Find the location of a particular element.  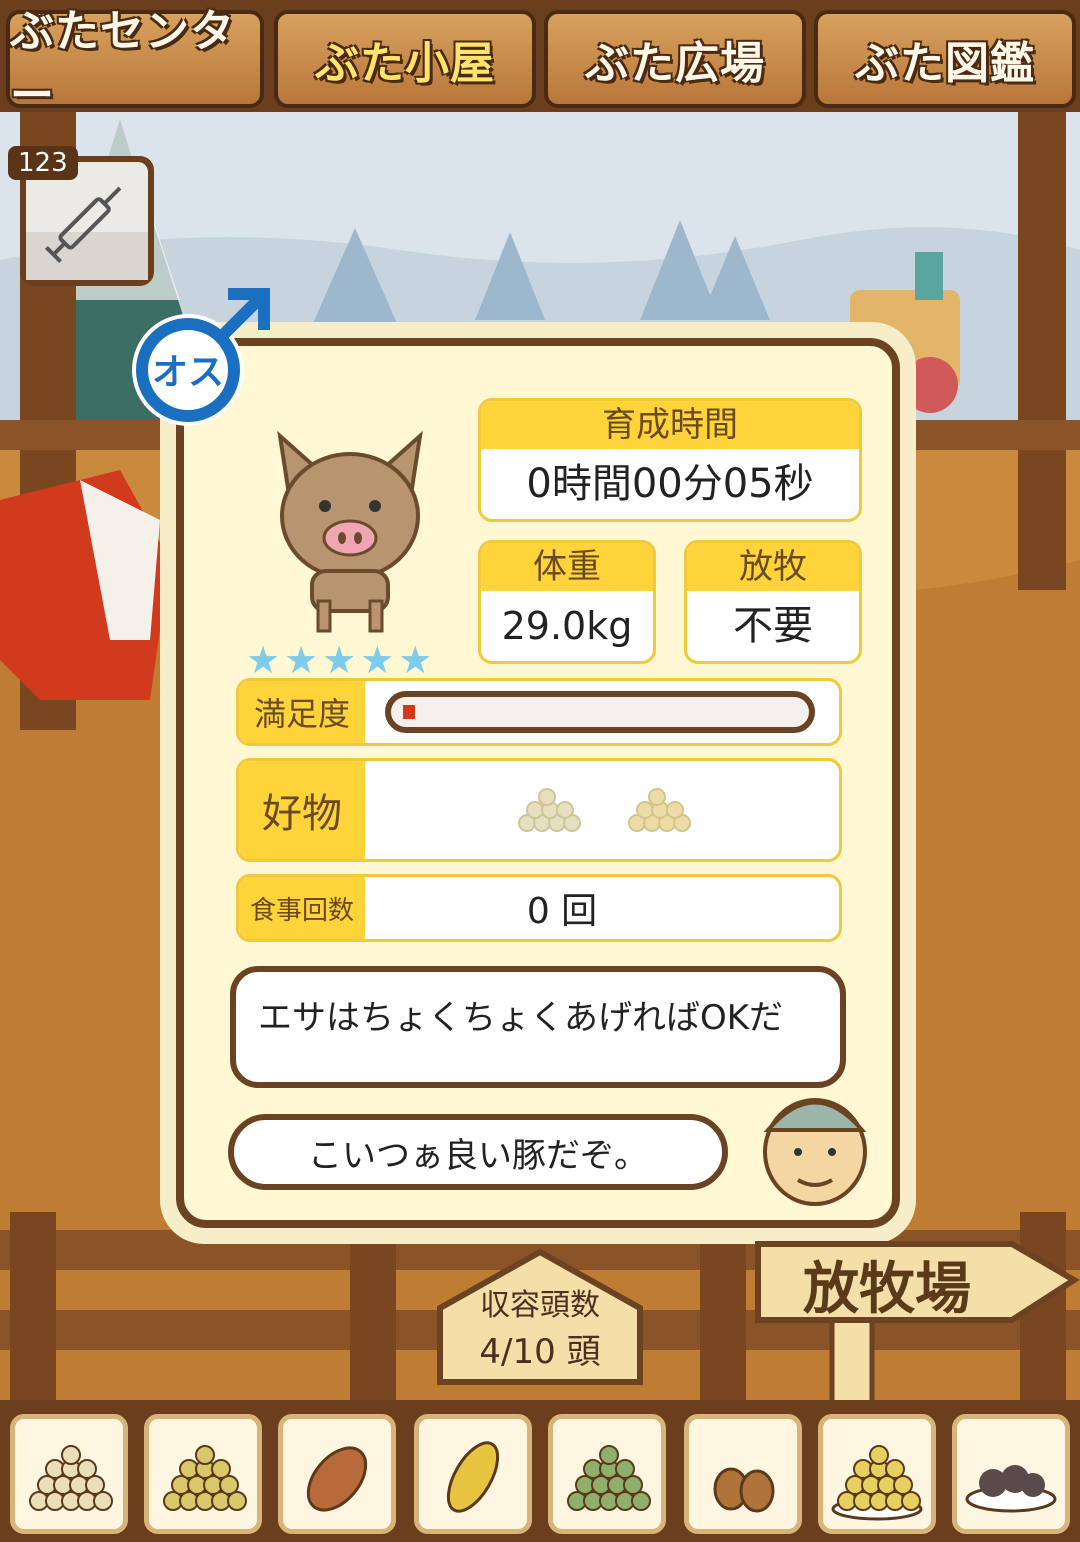

gender-label: オス is located at coordinates (188, 372).